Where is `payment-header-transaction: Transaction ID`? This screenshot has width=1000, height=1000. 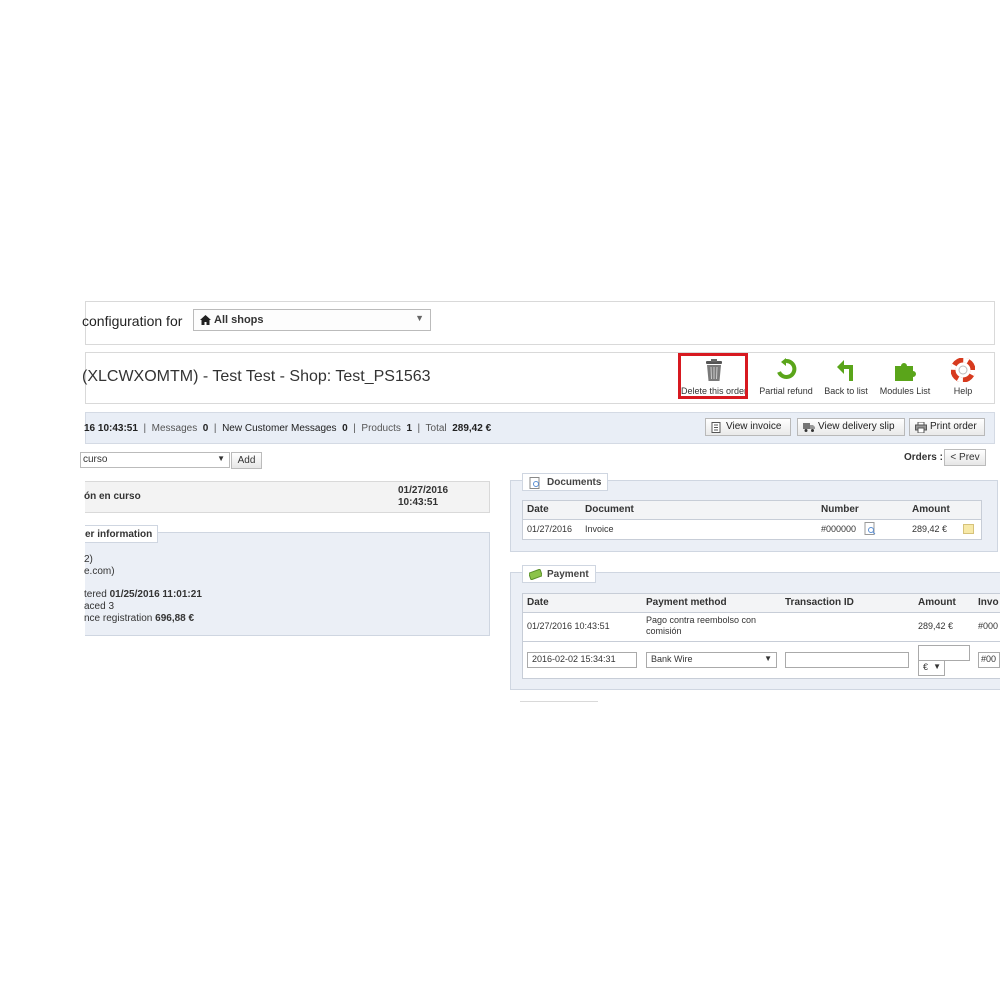
payment-header-transaction: Transaction ID is located at coordinates (819, 602).